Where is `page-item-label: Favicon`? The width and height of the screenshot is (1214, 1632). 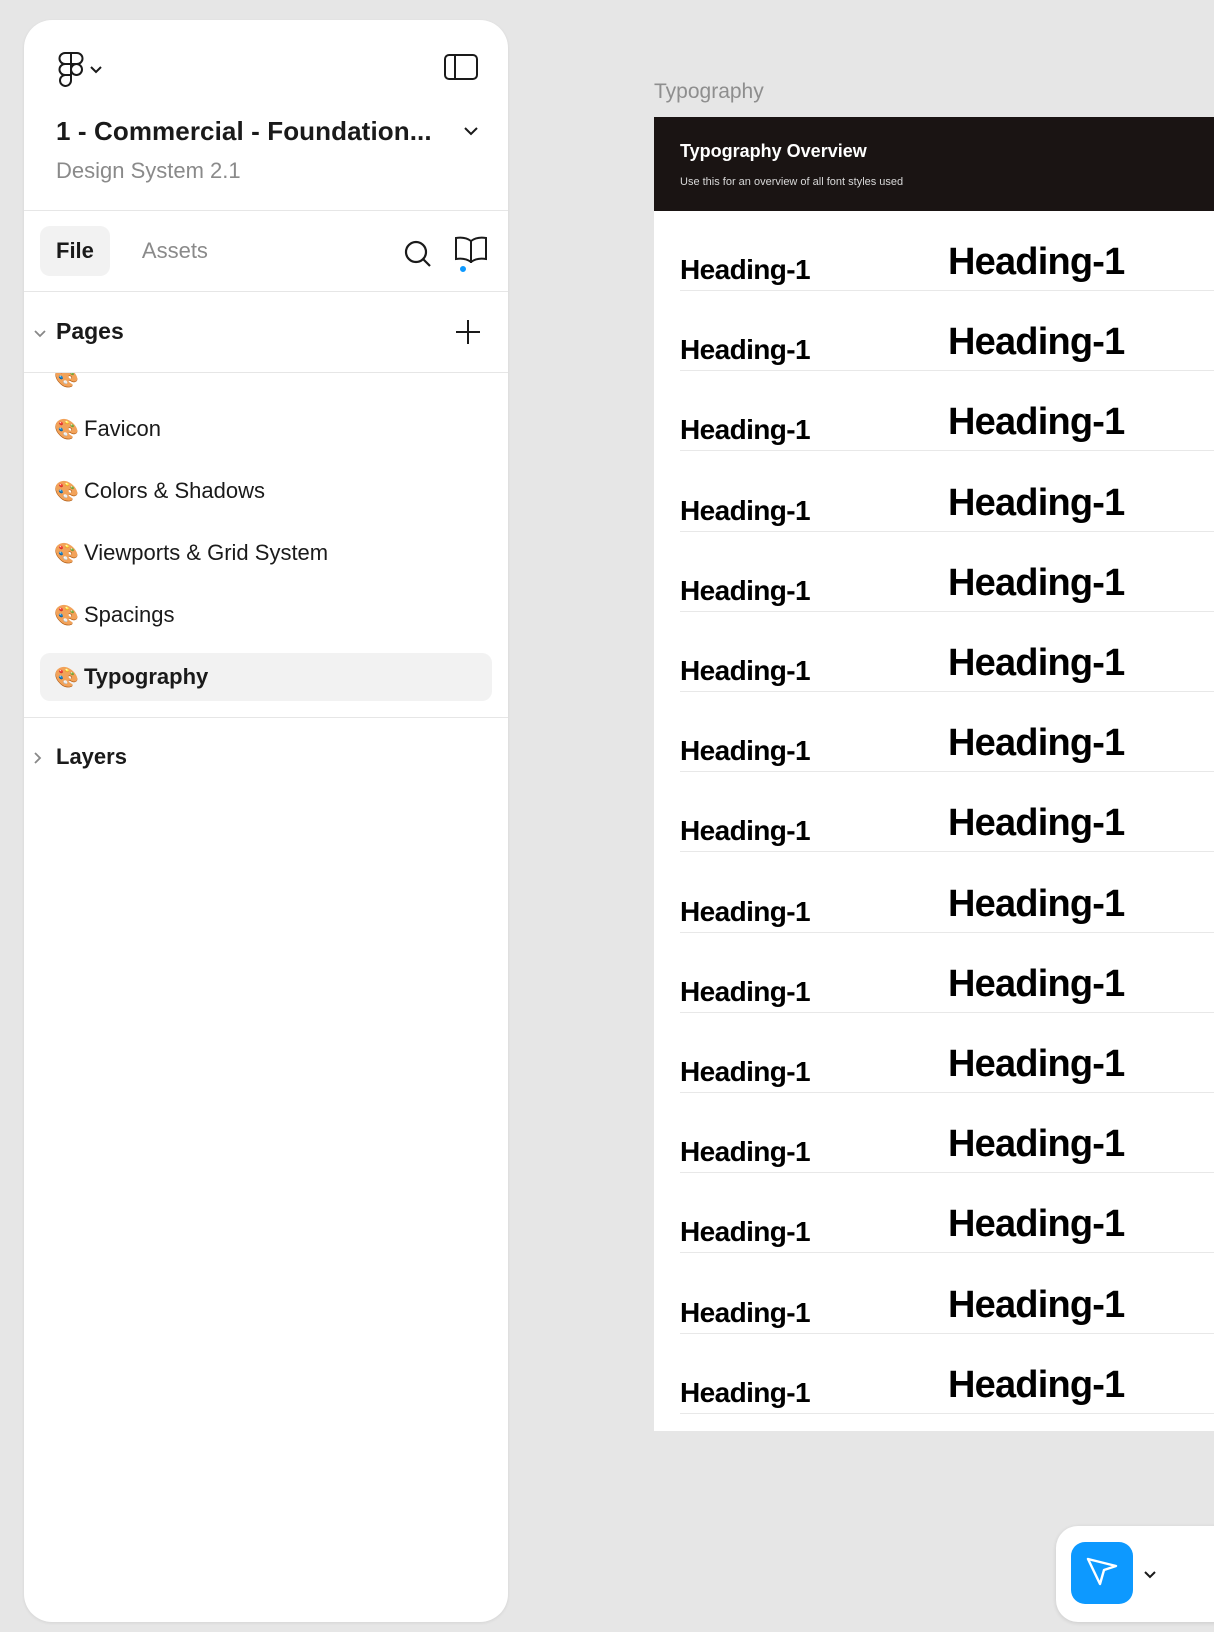 page-item-label: Favicon is located at coordinates (123, 428).